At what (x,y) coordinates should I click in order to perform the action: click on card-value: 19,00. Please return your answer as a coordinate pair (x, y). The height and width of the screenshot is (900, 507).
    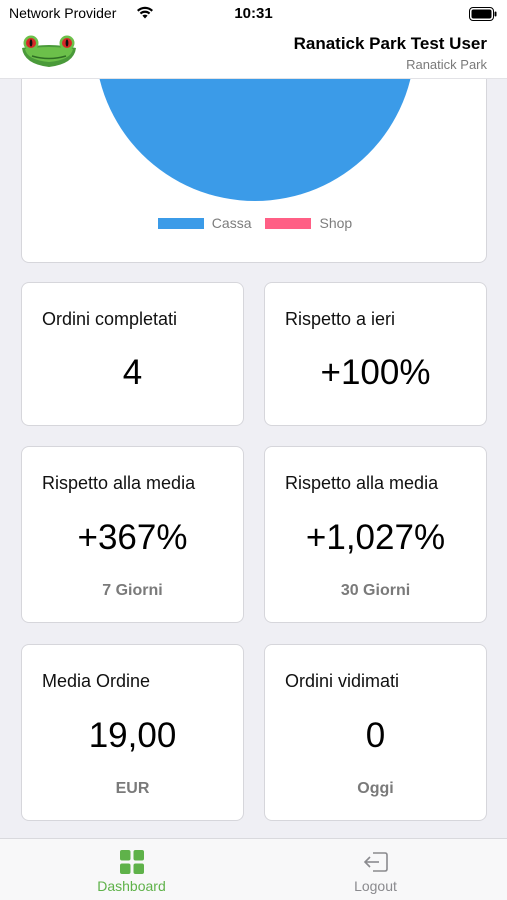
    Looking at the image, I should click on (132, 735).